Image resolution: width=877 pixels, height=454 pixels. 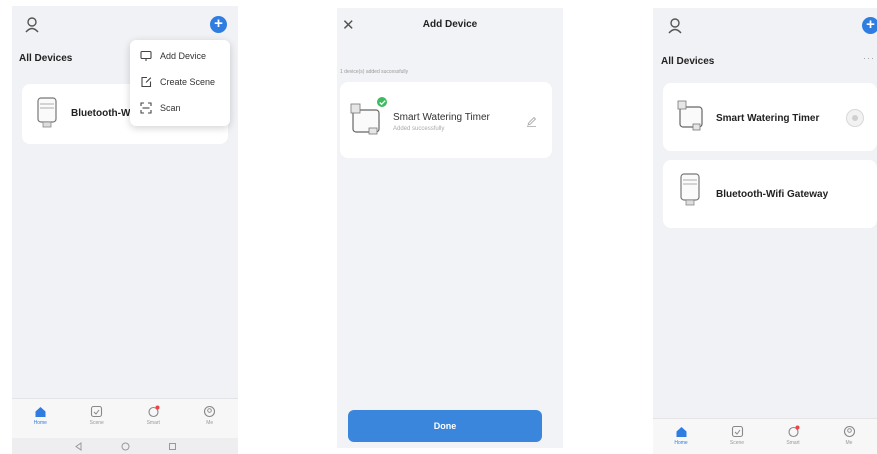 I want to click on added-device-card: Smart Watering Timer Added successfully, so click(x=446, y=120).